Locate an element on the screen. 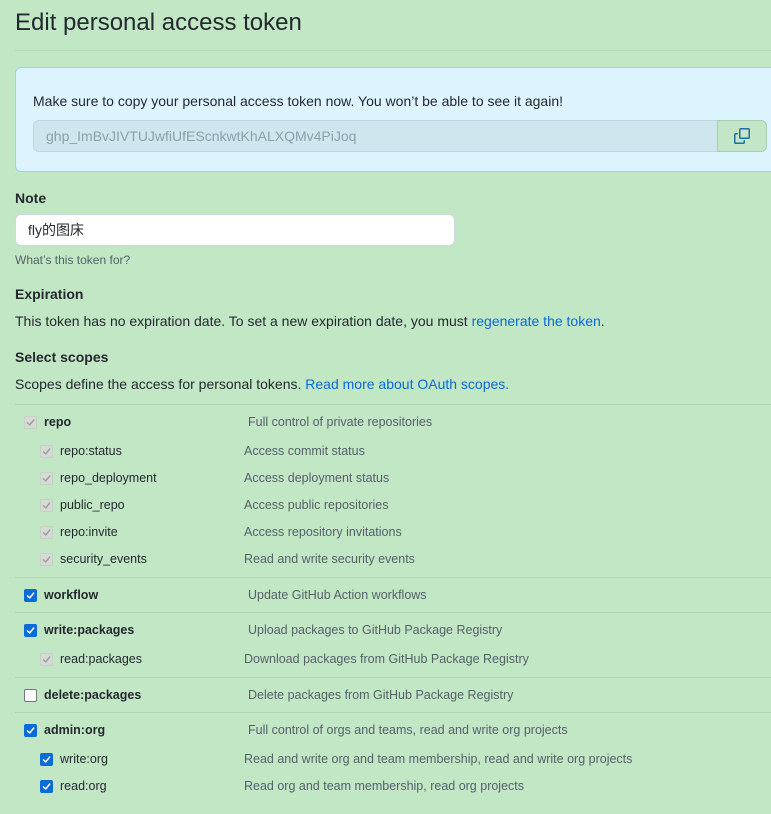  scope-row-repo_deployment: repo_deployment Access deployment status is located at coordinates (393, 478).